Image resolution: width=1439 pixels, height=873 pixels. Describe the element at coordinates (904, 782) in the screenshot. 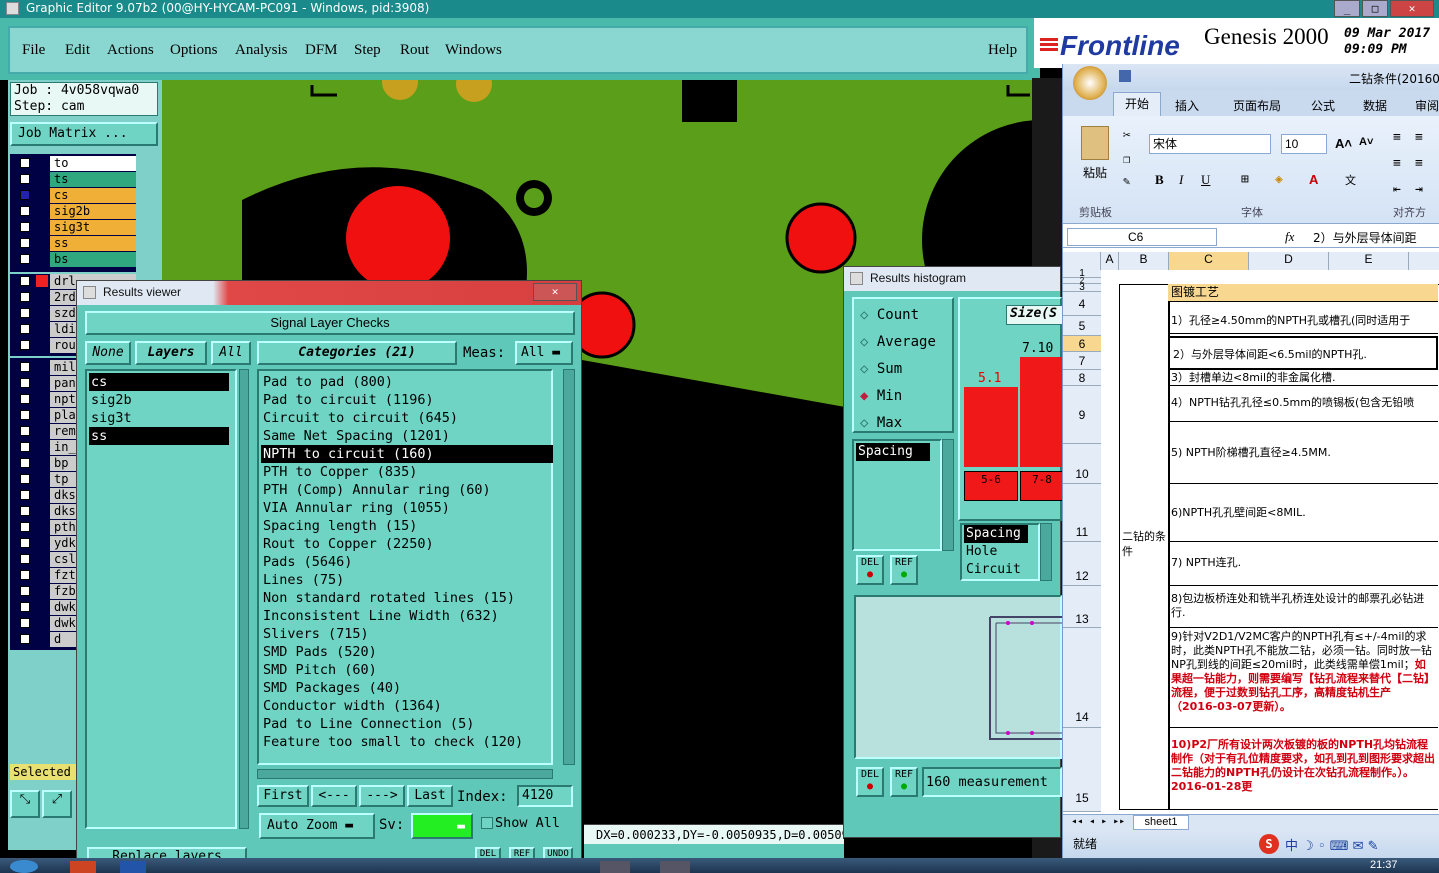

I see `preview-ref-button: REF ●` at that location.